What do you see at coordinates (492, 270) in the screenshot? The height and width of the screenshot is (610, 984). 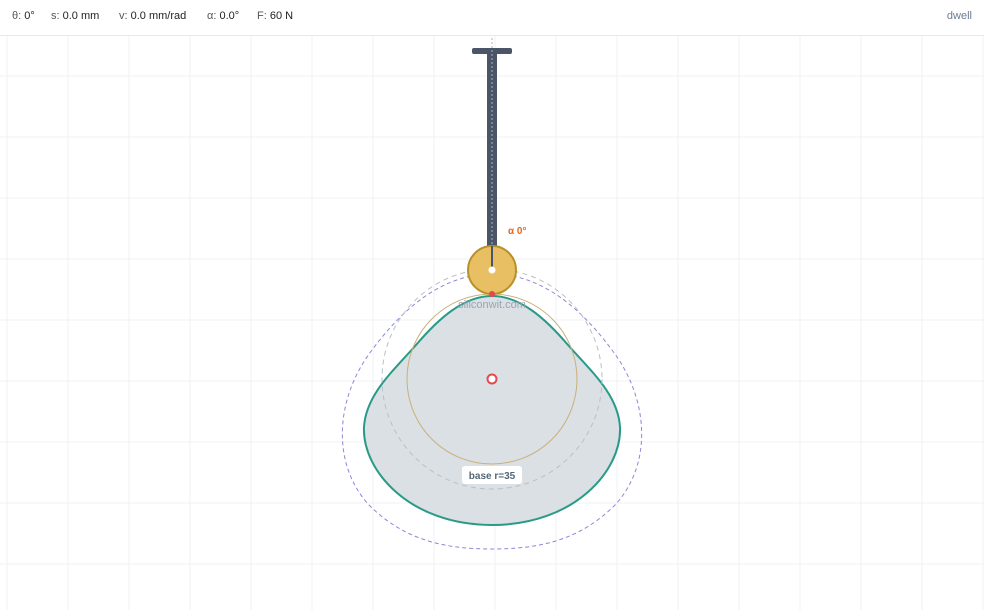 I see `roller-pin-icon` at bounding box center [492, 270].